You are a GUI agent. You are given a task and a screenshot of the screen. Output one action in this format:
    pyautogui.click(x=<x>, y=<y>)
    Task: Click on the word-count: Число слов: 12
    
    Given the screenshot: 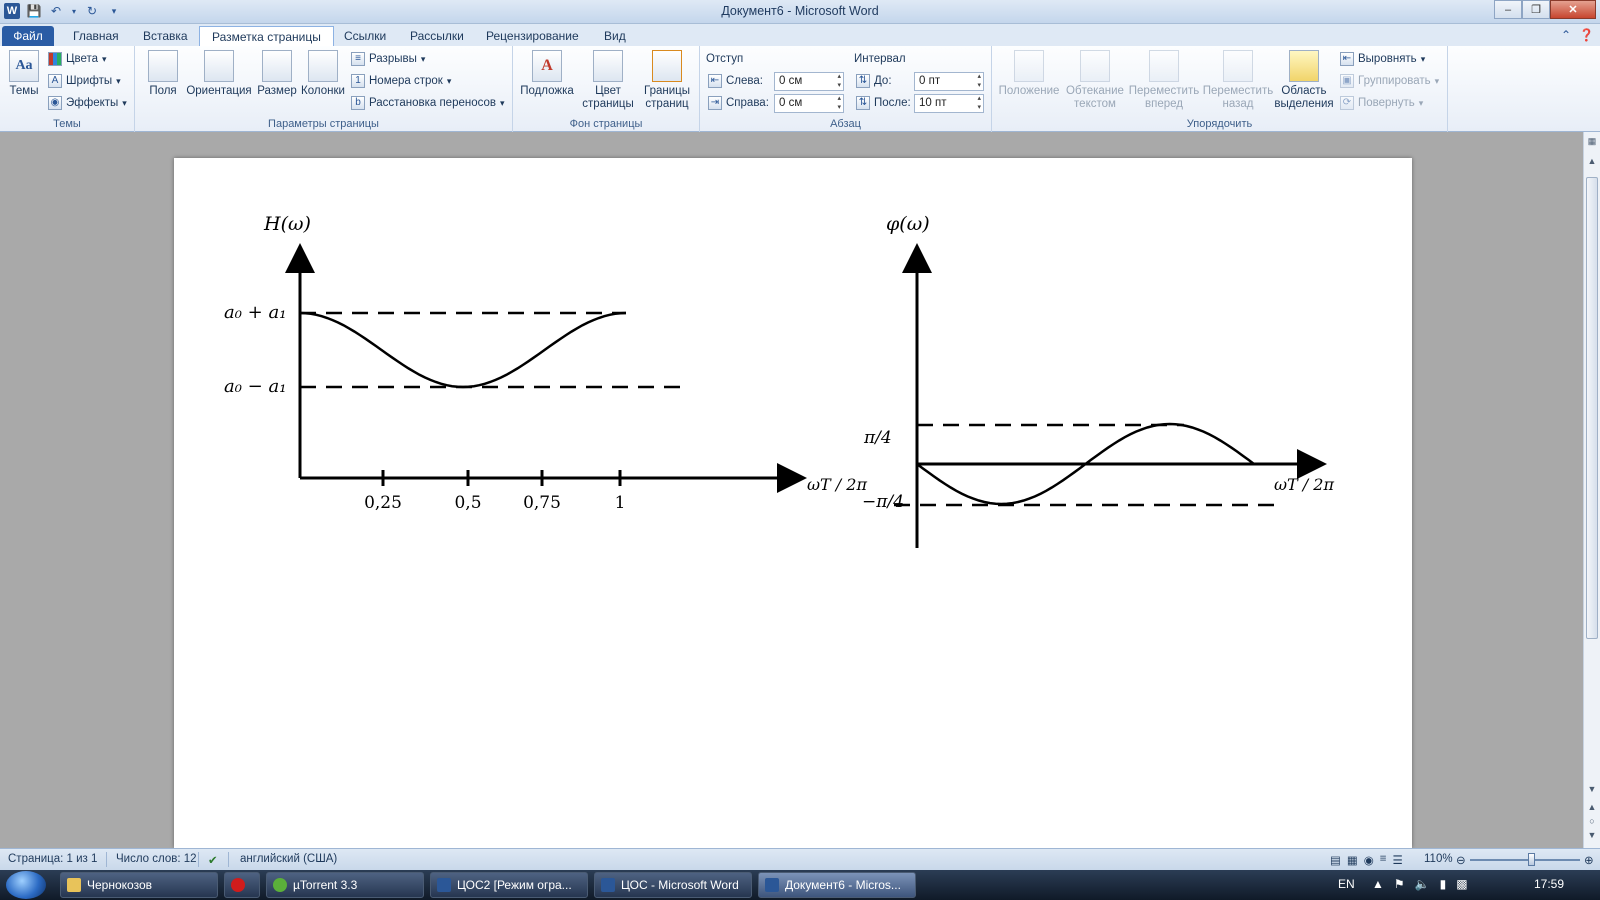 What is the action you would take?
    pyautogui.click(x=156, y=859)
    